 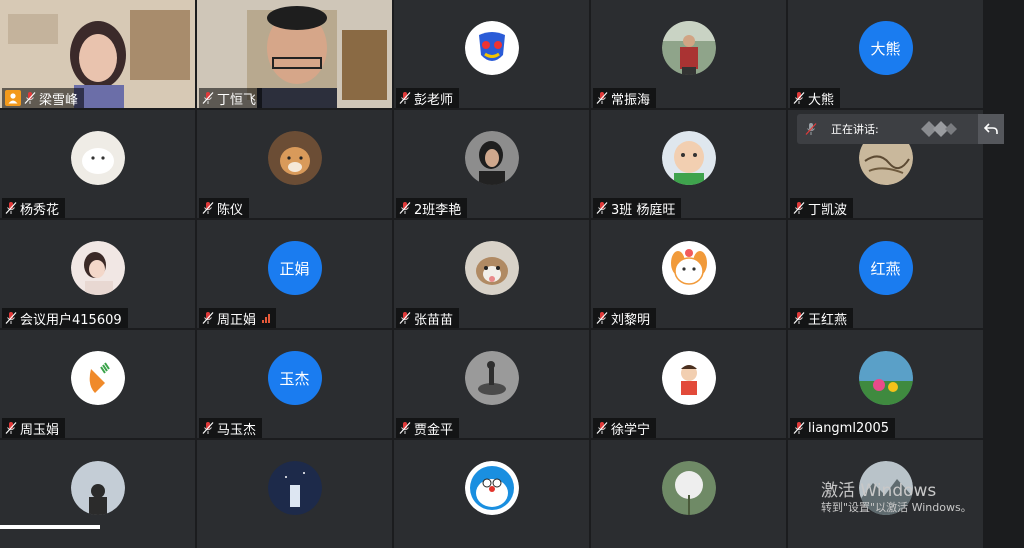 I want to click on participant-name-tag: liangml2005, so click(x=843, y=428).